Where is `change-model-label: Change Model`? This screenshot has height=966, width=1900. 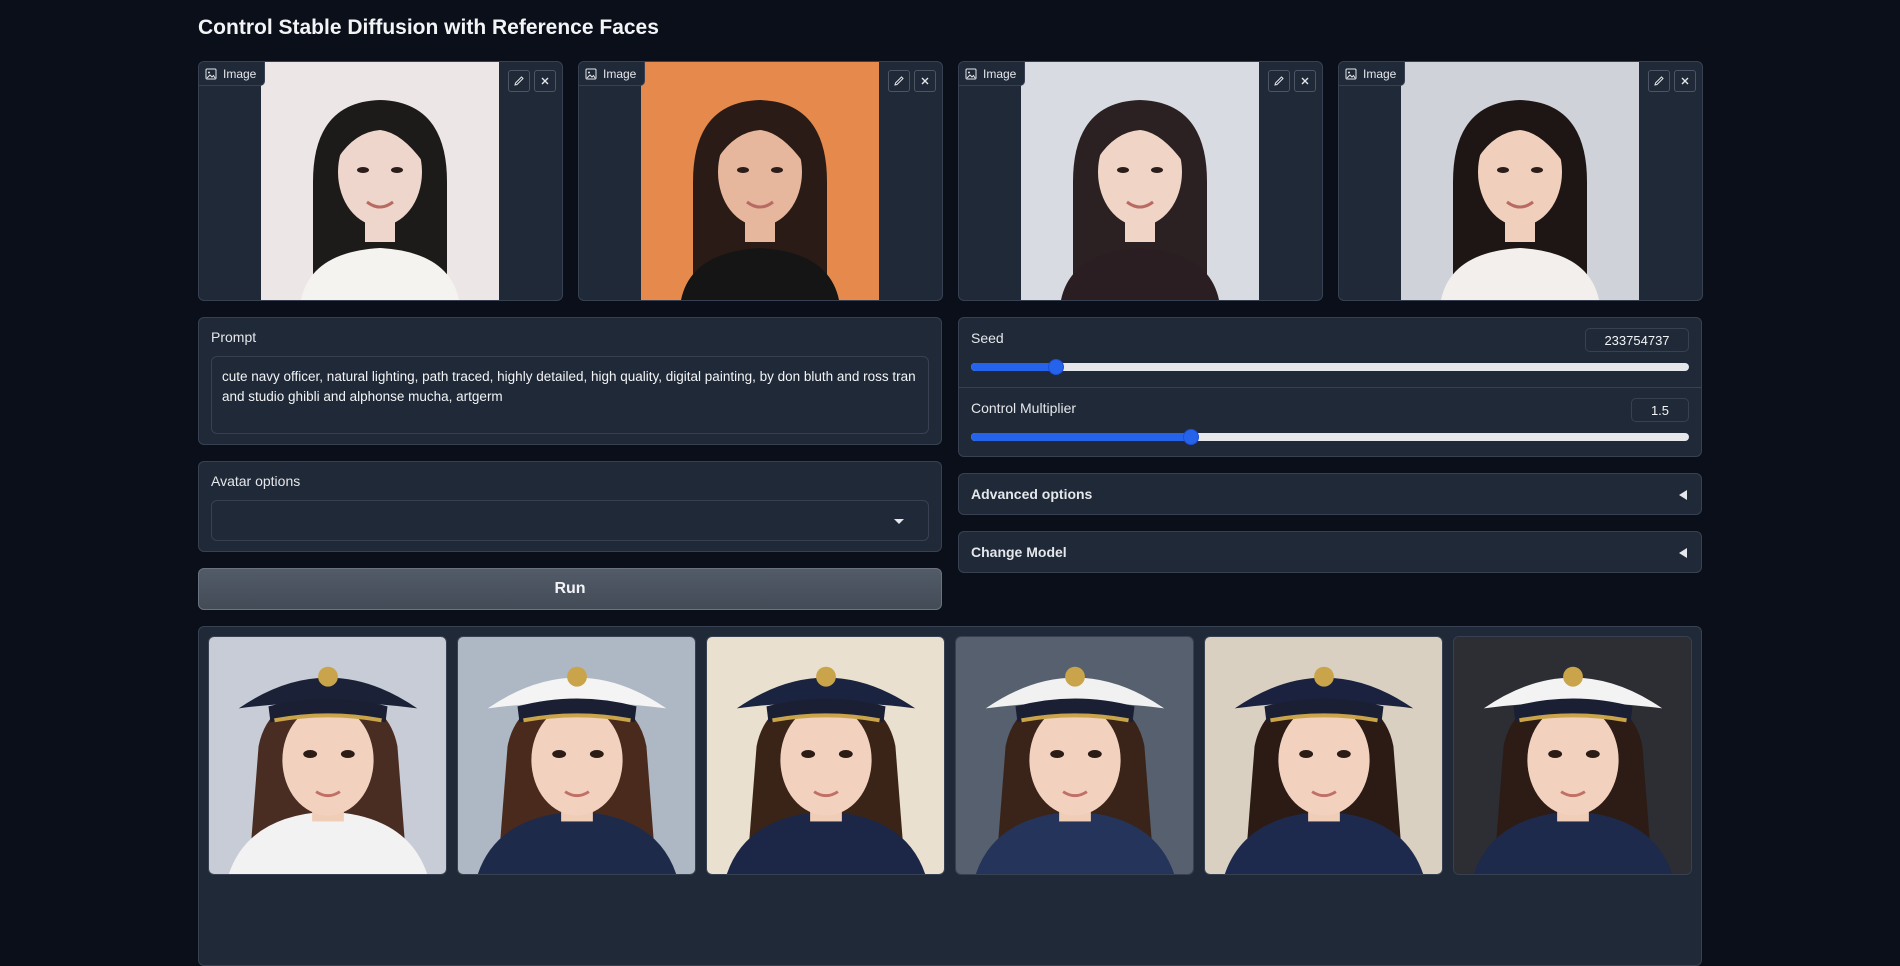 change-model-label: Change Model is located at coordinates (1019, 552).